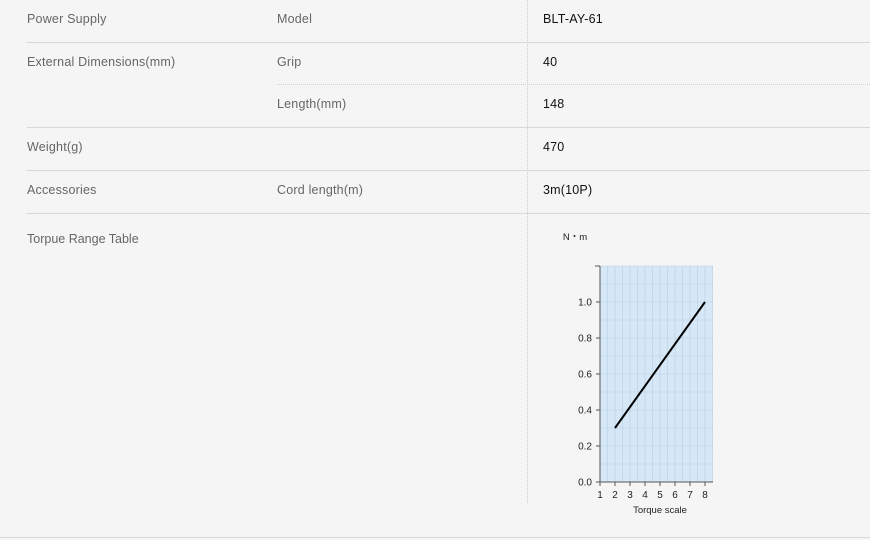 This screenshot has height=540, width=870. Describe the element at coordinates (675, 495) in the screenshot. I see `x-tick-label: 6` at that location.